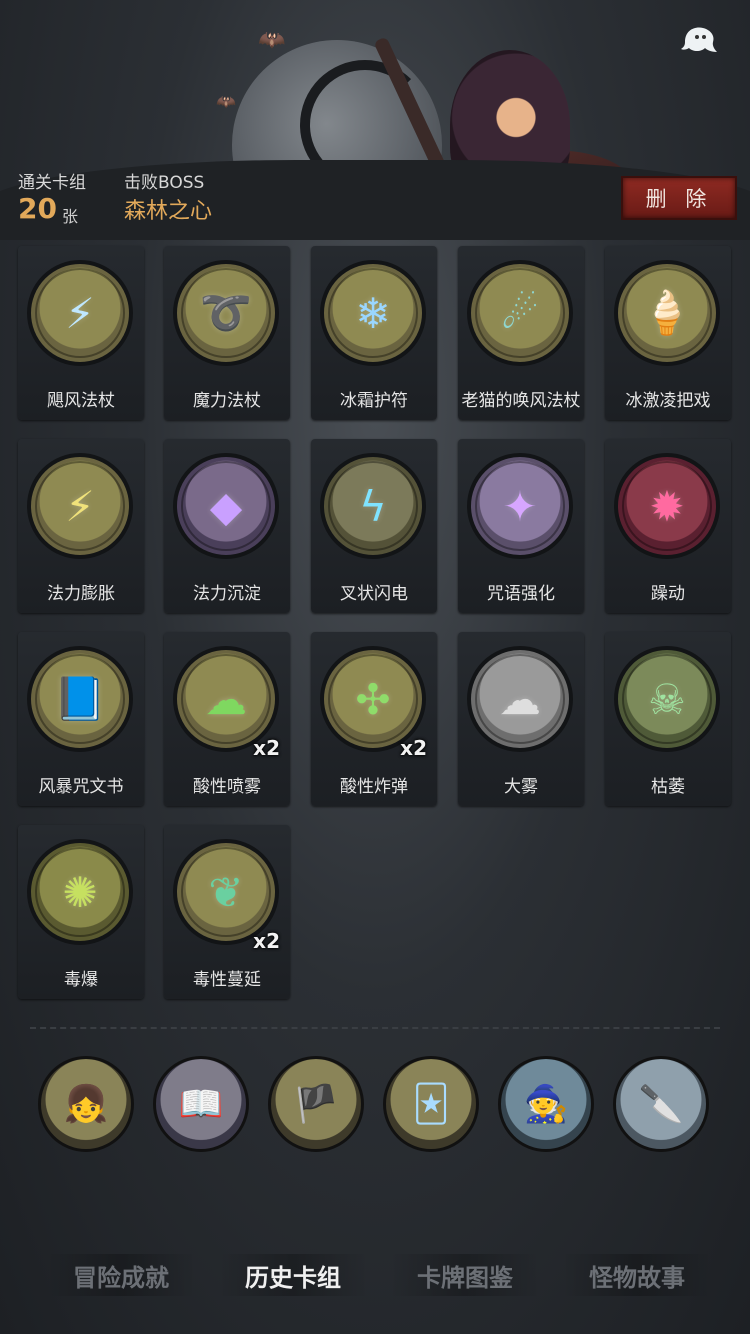 This screenshot has width=750, height=1334. Describe the element at coordinates (374, 401) in the screenshot. I see `card-name: 冰霜护符` at that location.